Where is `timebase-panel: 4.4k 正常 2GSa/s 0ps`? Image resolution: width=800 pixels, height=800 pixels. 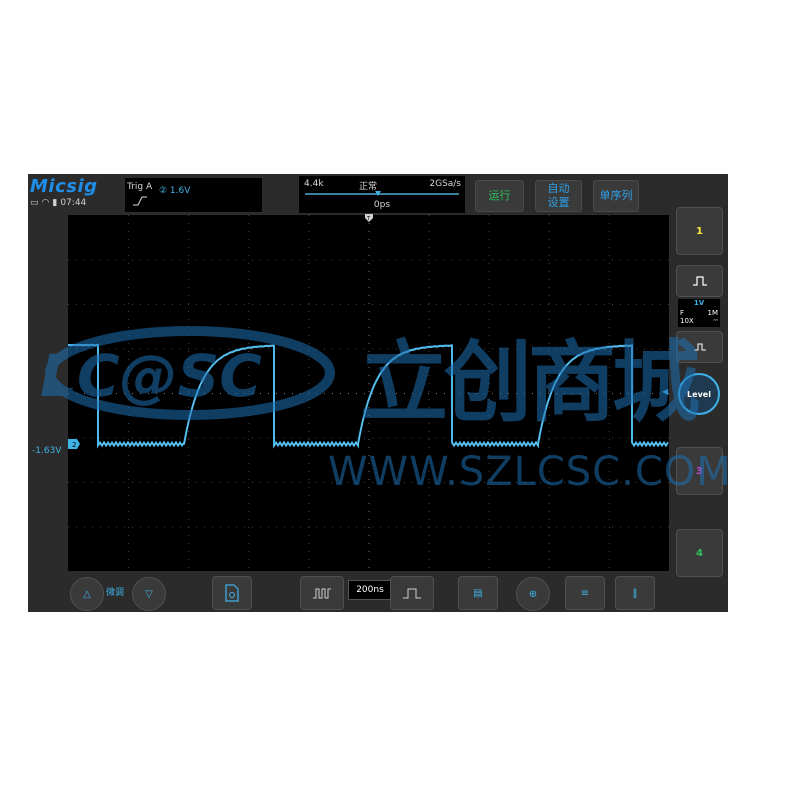
timebase-panel: 4.4k 正常 2GSa/s 0ps is located at coordinates (382, 194).